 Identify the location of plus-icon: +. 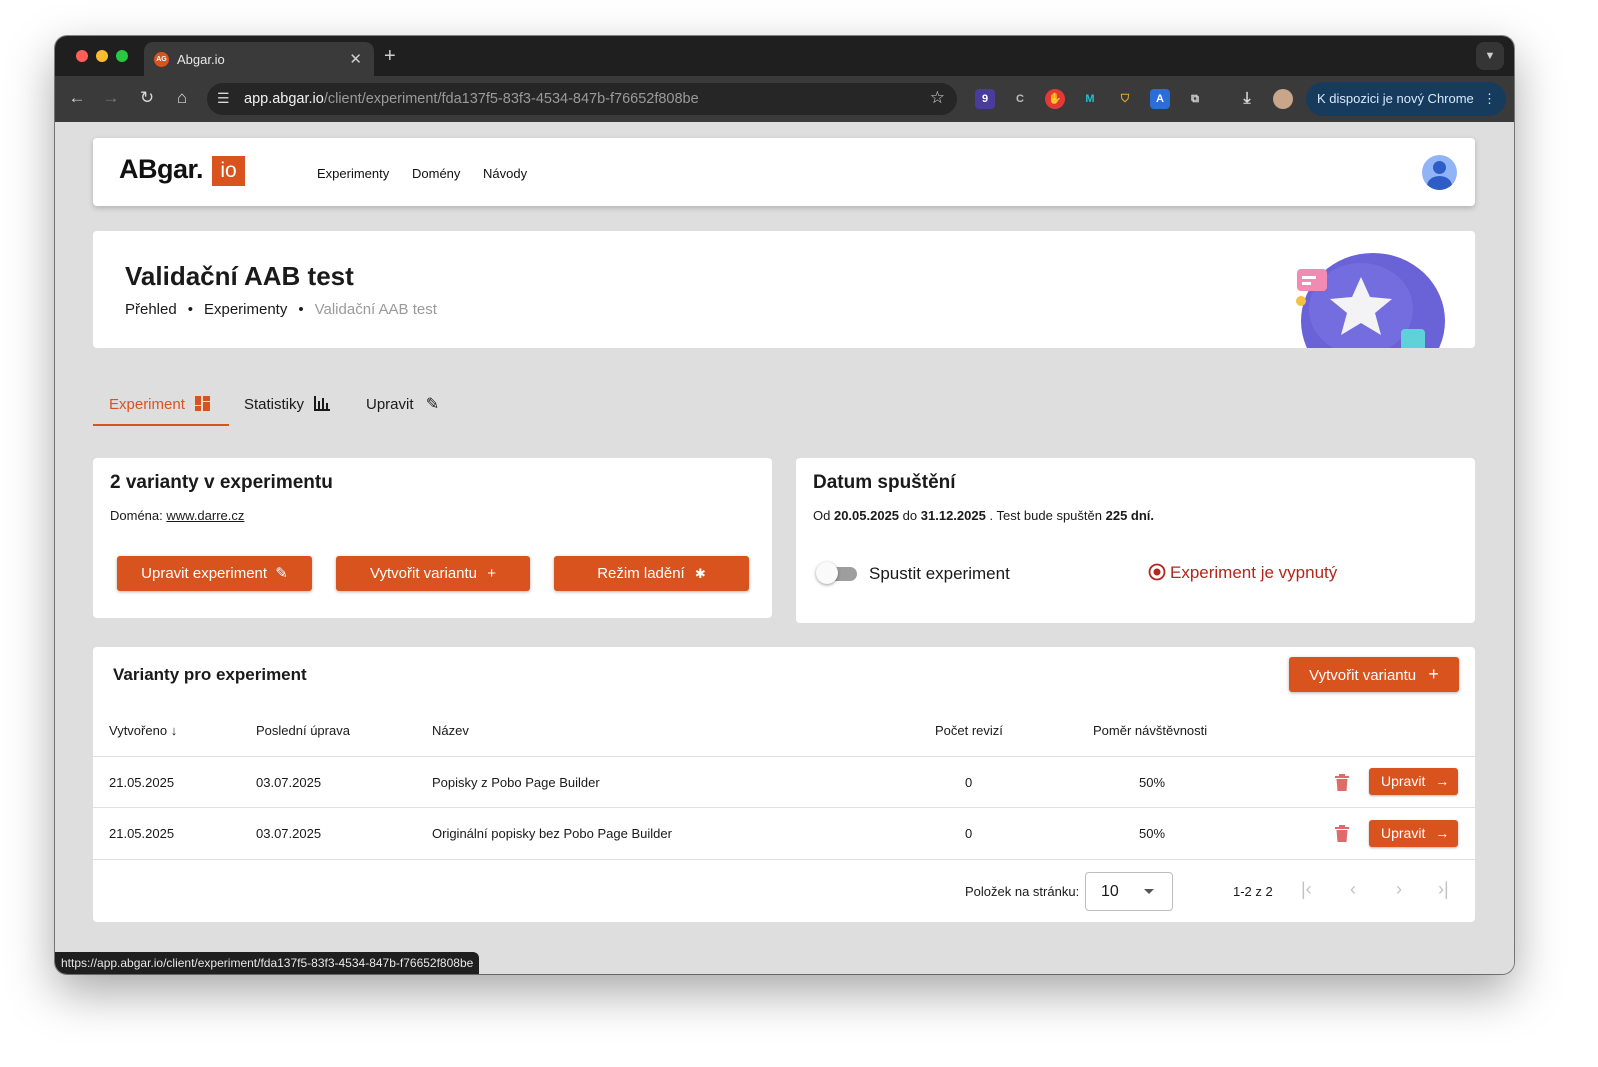
(1433, 674).